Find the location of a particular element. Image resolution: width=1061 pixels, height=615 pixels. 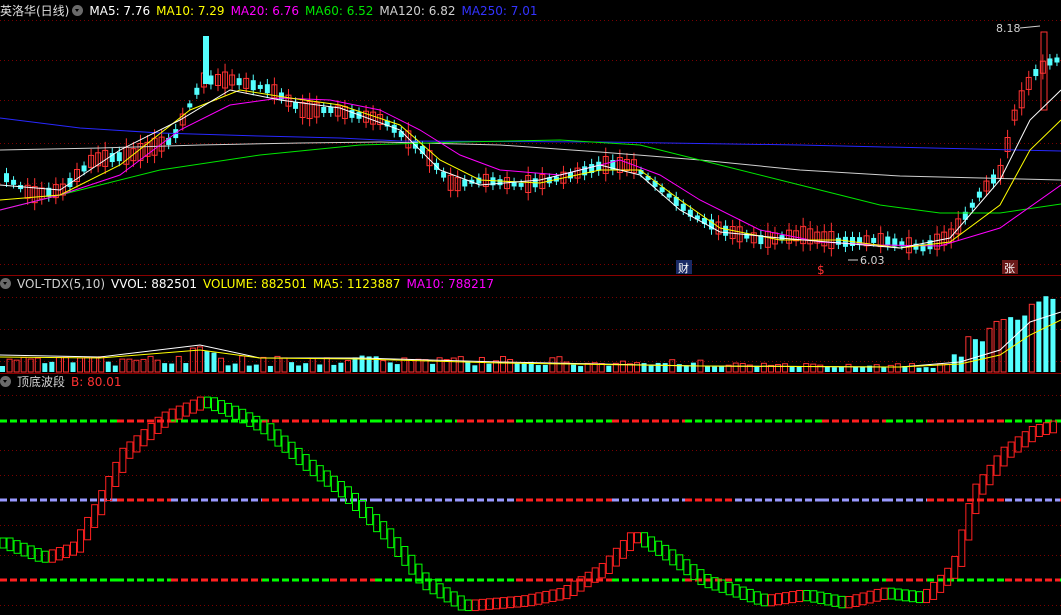

stock-title: 英洛华(日线) is located at coordinates (34, 11).